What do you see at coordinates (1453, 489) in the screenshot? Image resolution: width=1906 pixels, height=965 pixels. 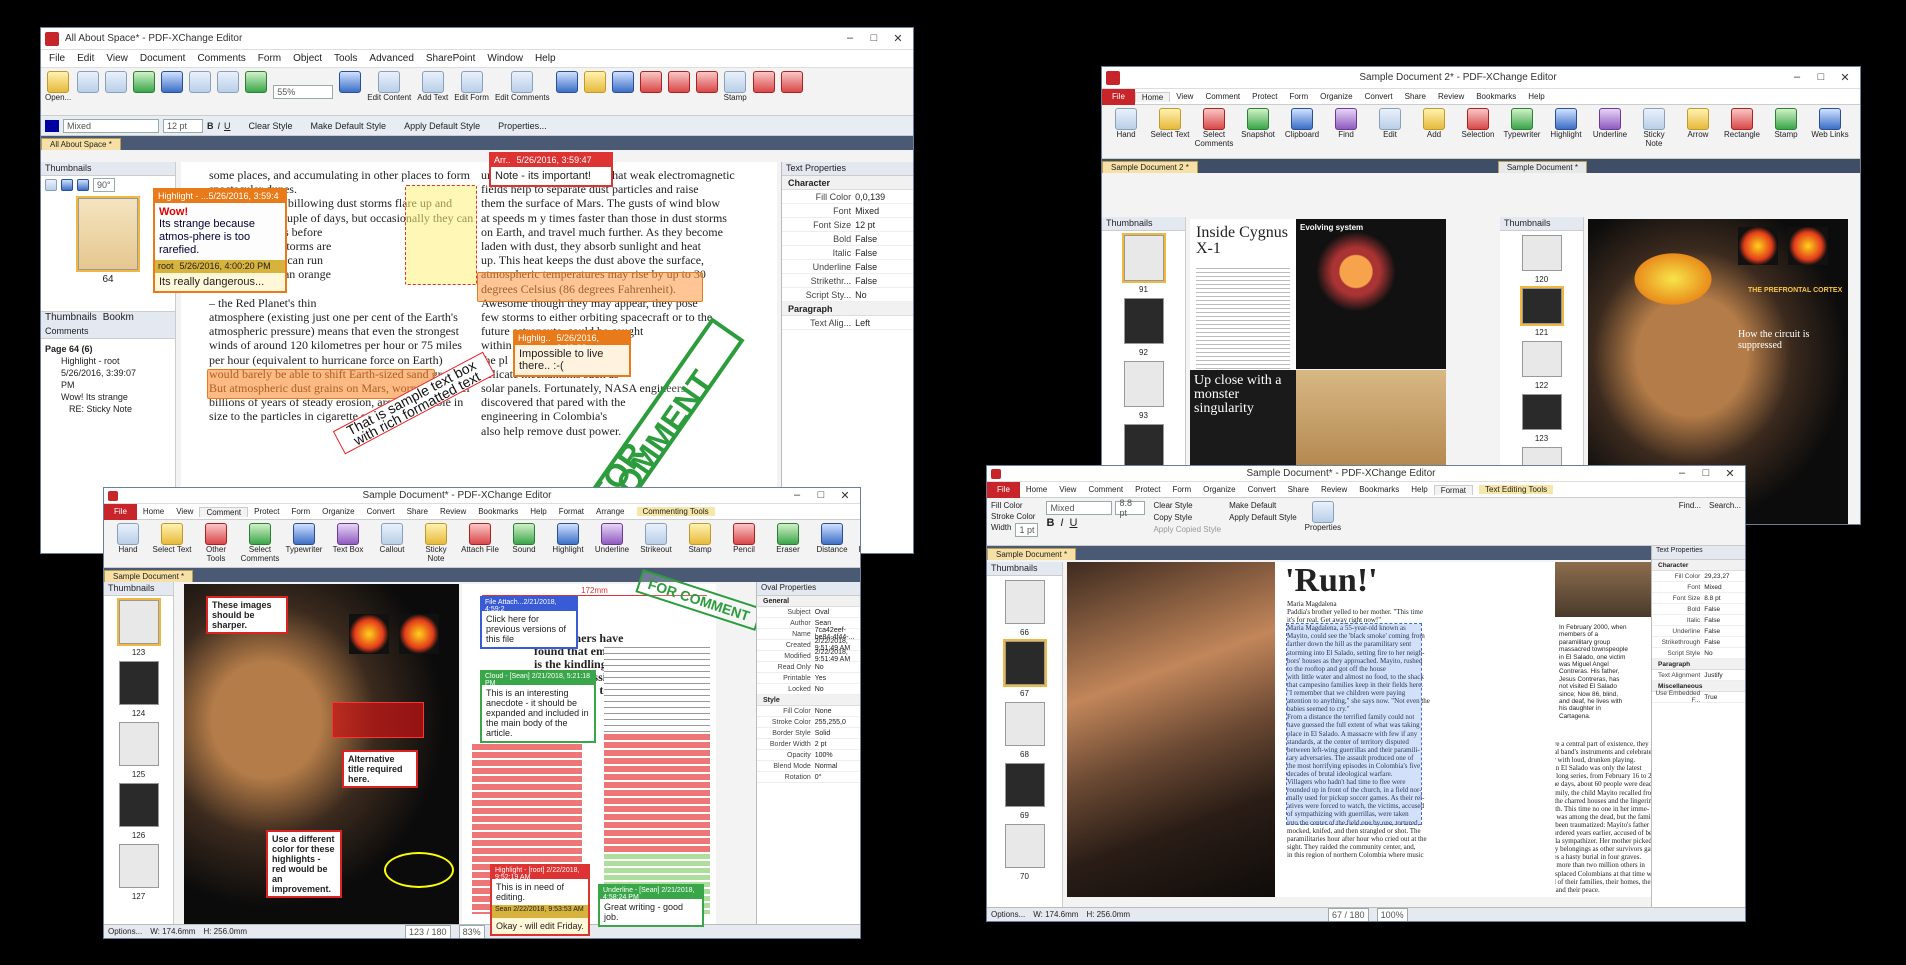 I see `tab-format: Format` at bounding box center [1453, 489].